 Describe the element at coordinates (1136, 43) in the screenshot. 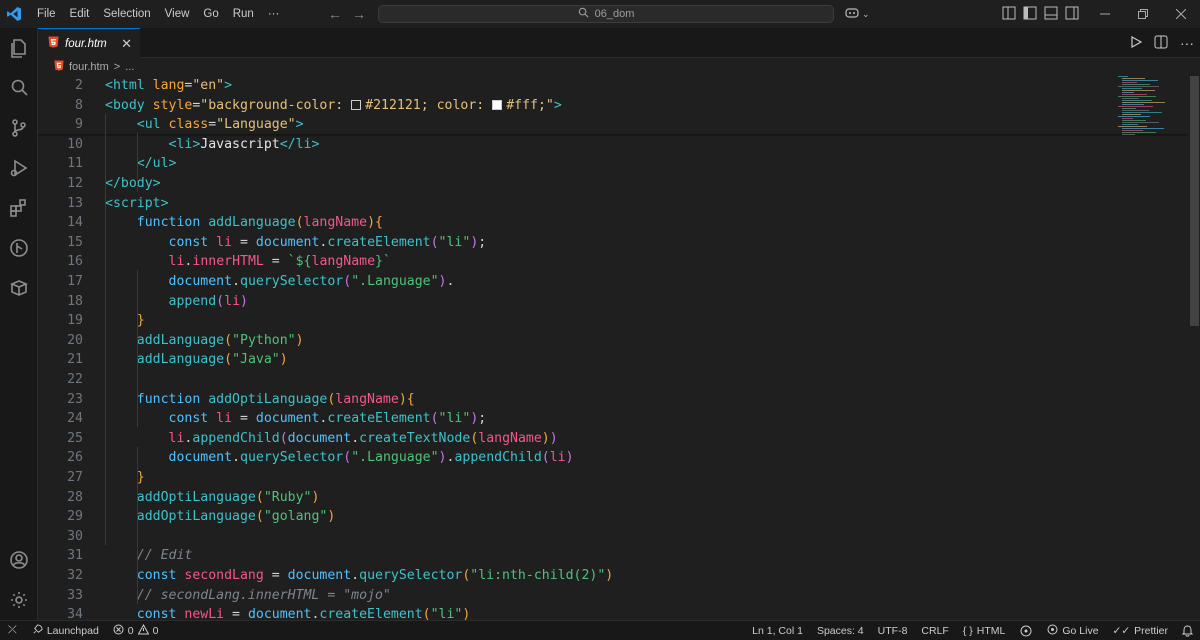

I see `run-code-icon` at that location.